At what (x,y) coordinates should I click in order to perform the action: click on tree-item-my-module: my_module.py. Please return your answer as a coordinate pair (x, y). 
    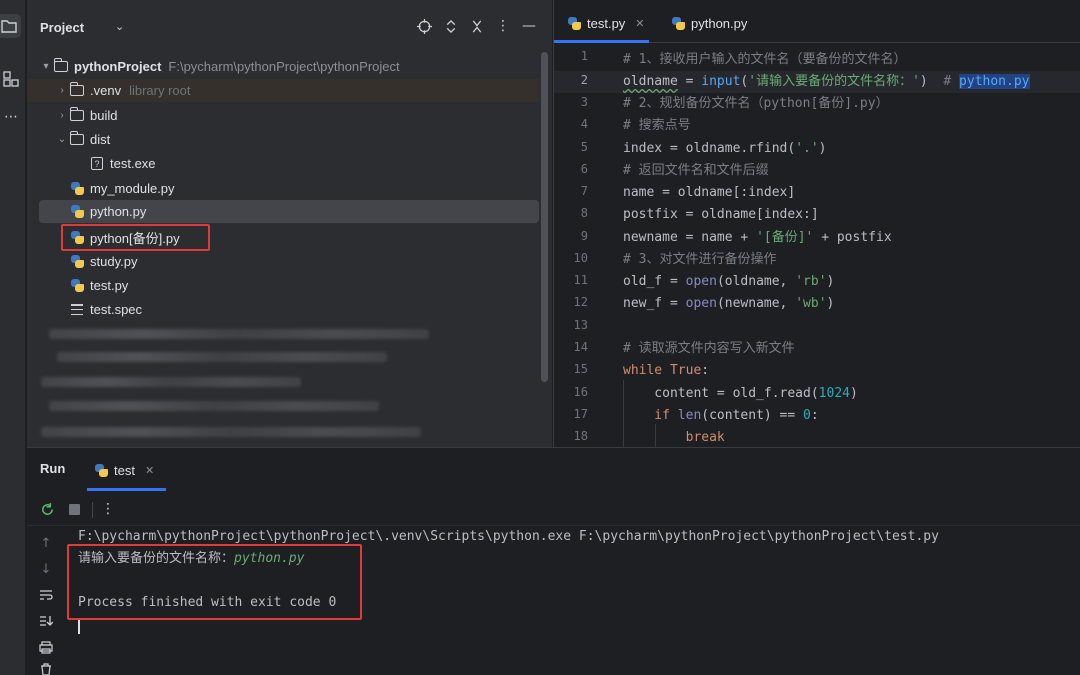
    Looking at the image, I should click on (289, 188).